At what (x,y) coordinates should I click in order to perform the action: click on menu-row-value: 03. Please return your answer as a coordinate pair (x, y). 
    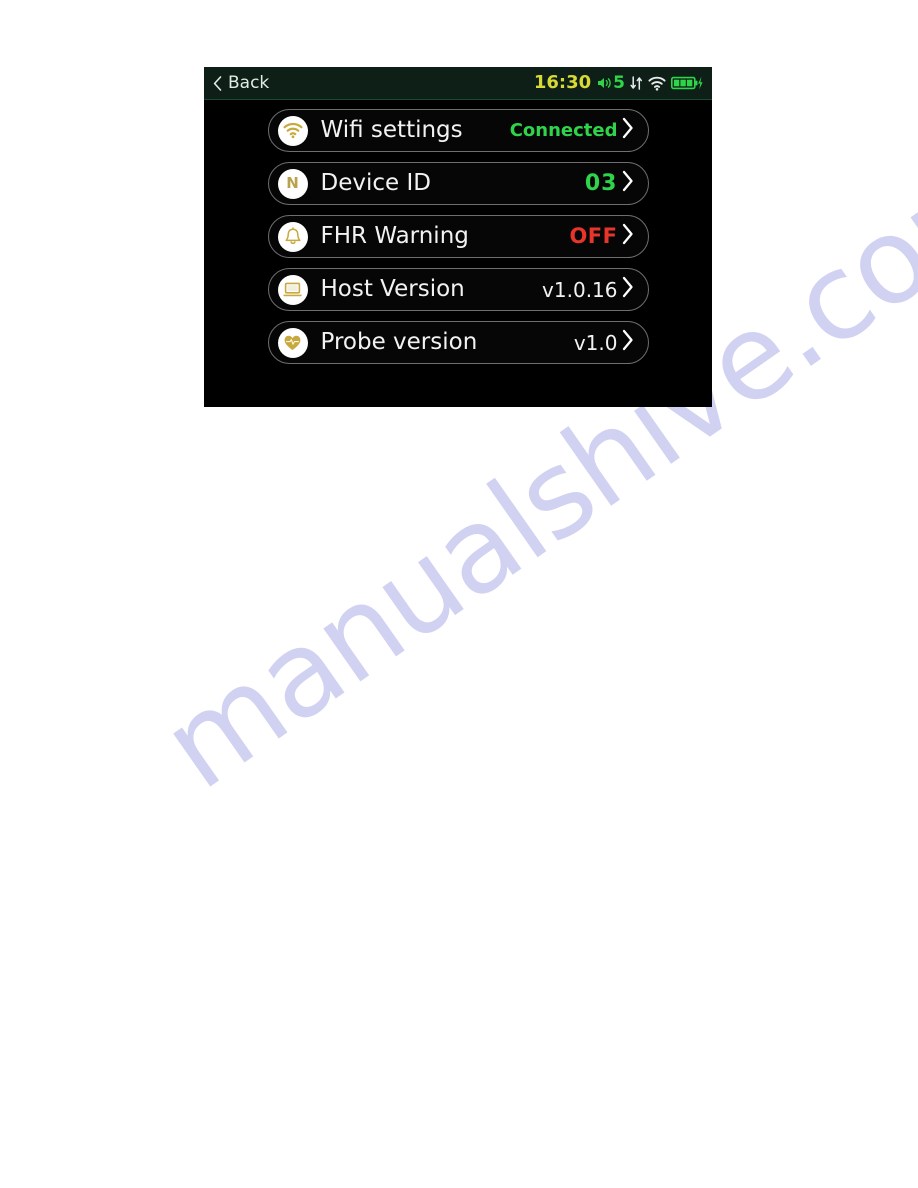
    Looking at the image, I should click on (601, 183).